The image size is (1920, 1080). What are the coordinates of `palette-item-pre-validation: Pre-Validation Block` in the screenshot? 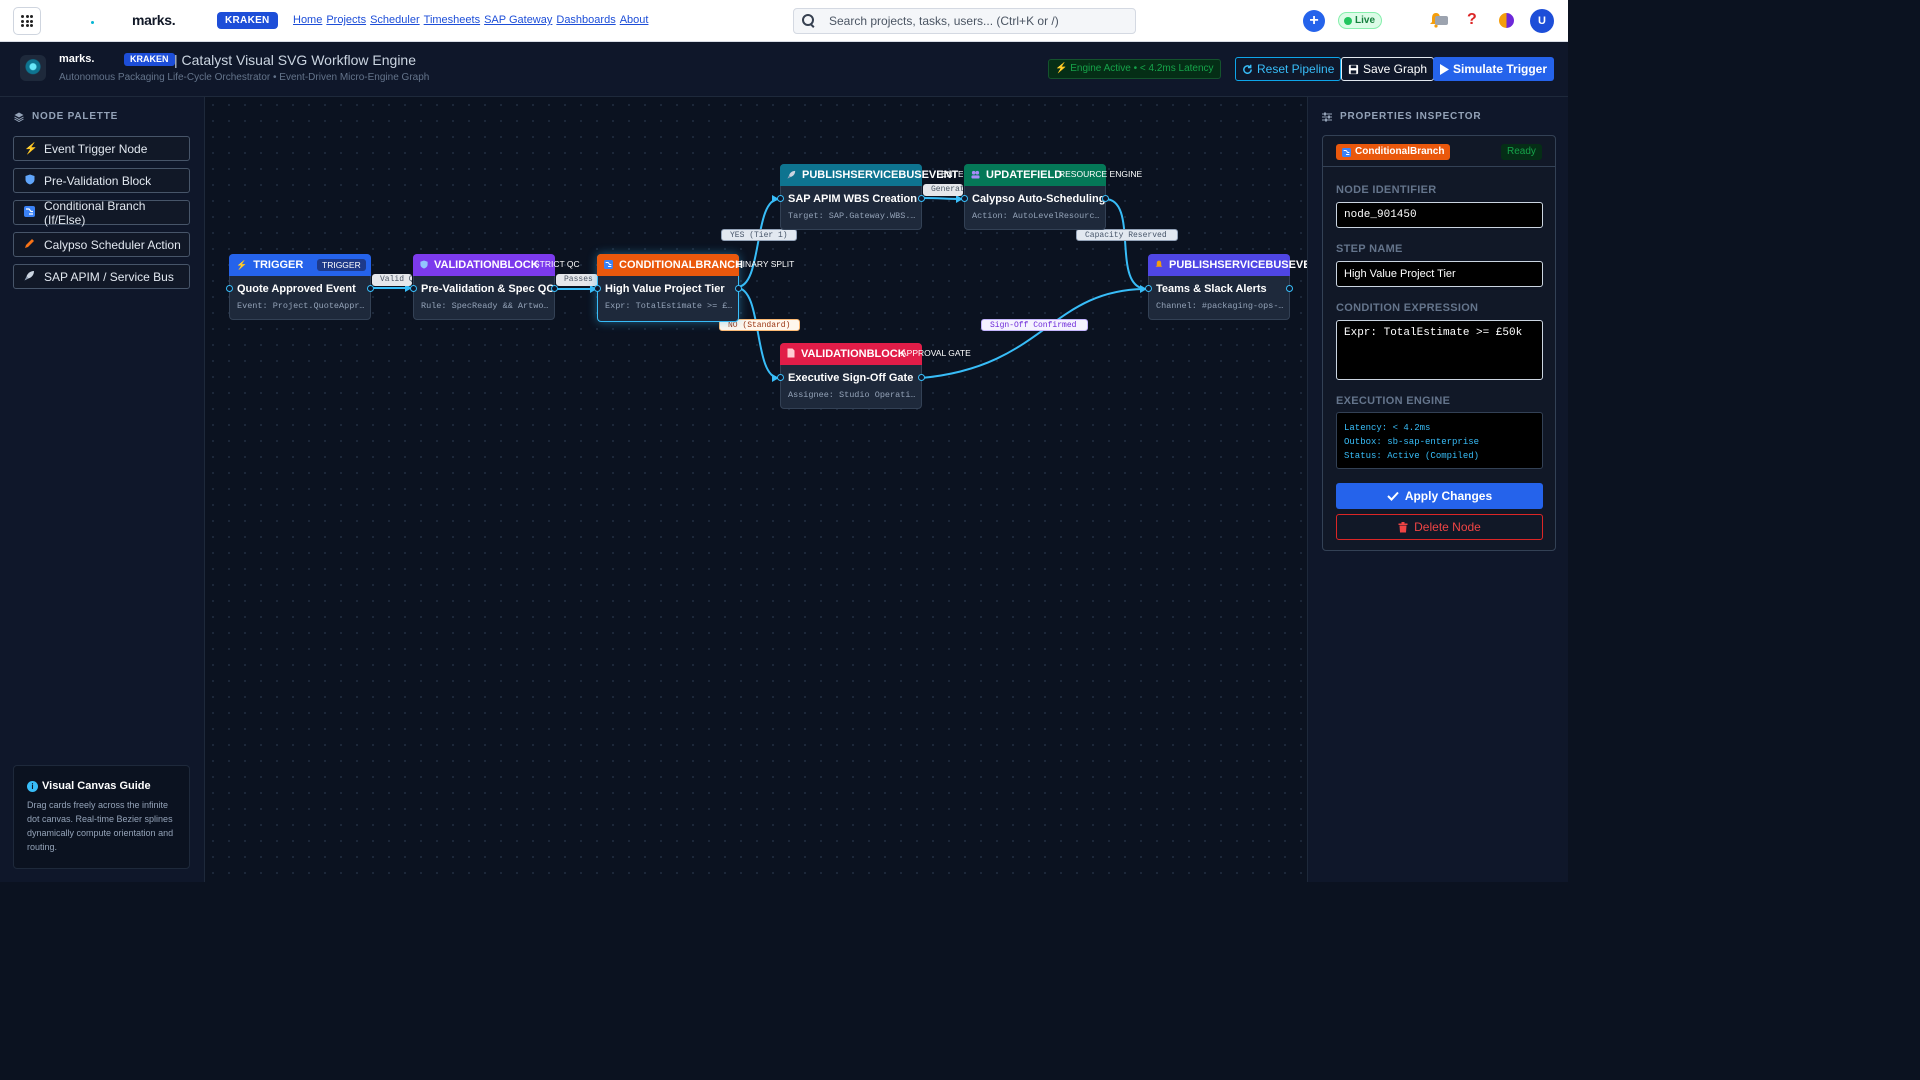 It's located at (101, 180).